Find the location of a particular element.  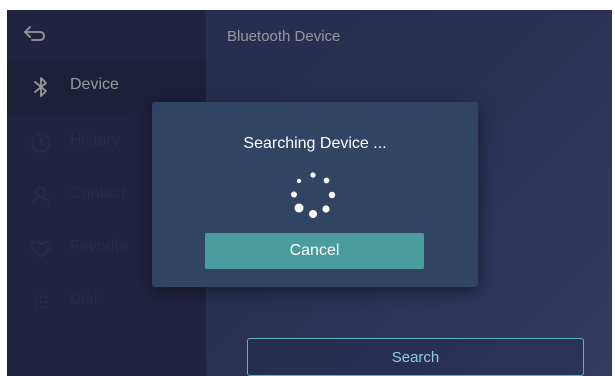

search-button: Search is located at coordinates (415, 357).